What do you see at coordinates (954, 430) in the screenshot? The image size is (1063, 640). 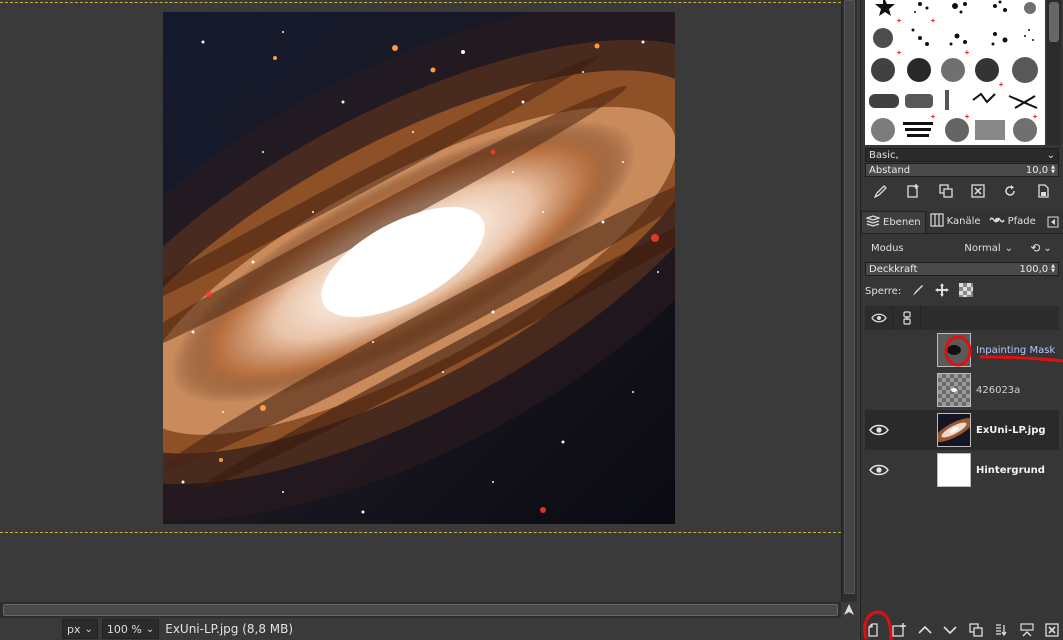 I see `layer-thumbnail-galaxy` at bounding box center [954, 430].